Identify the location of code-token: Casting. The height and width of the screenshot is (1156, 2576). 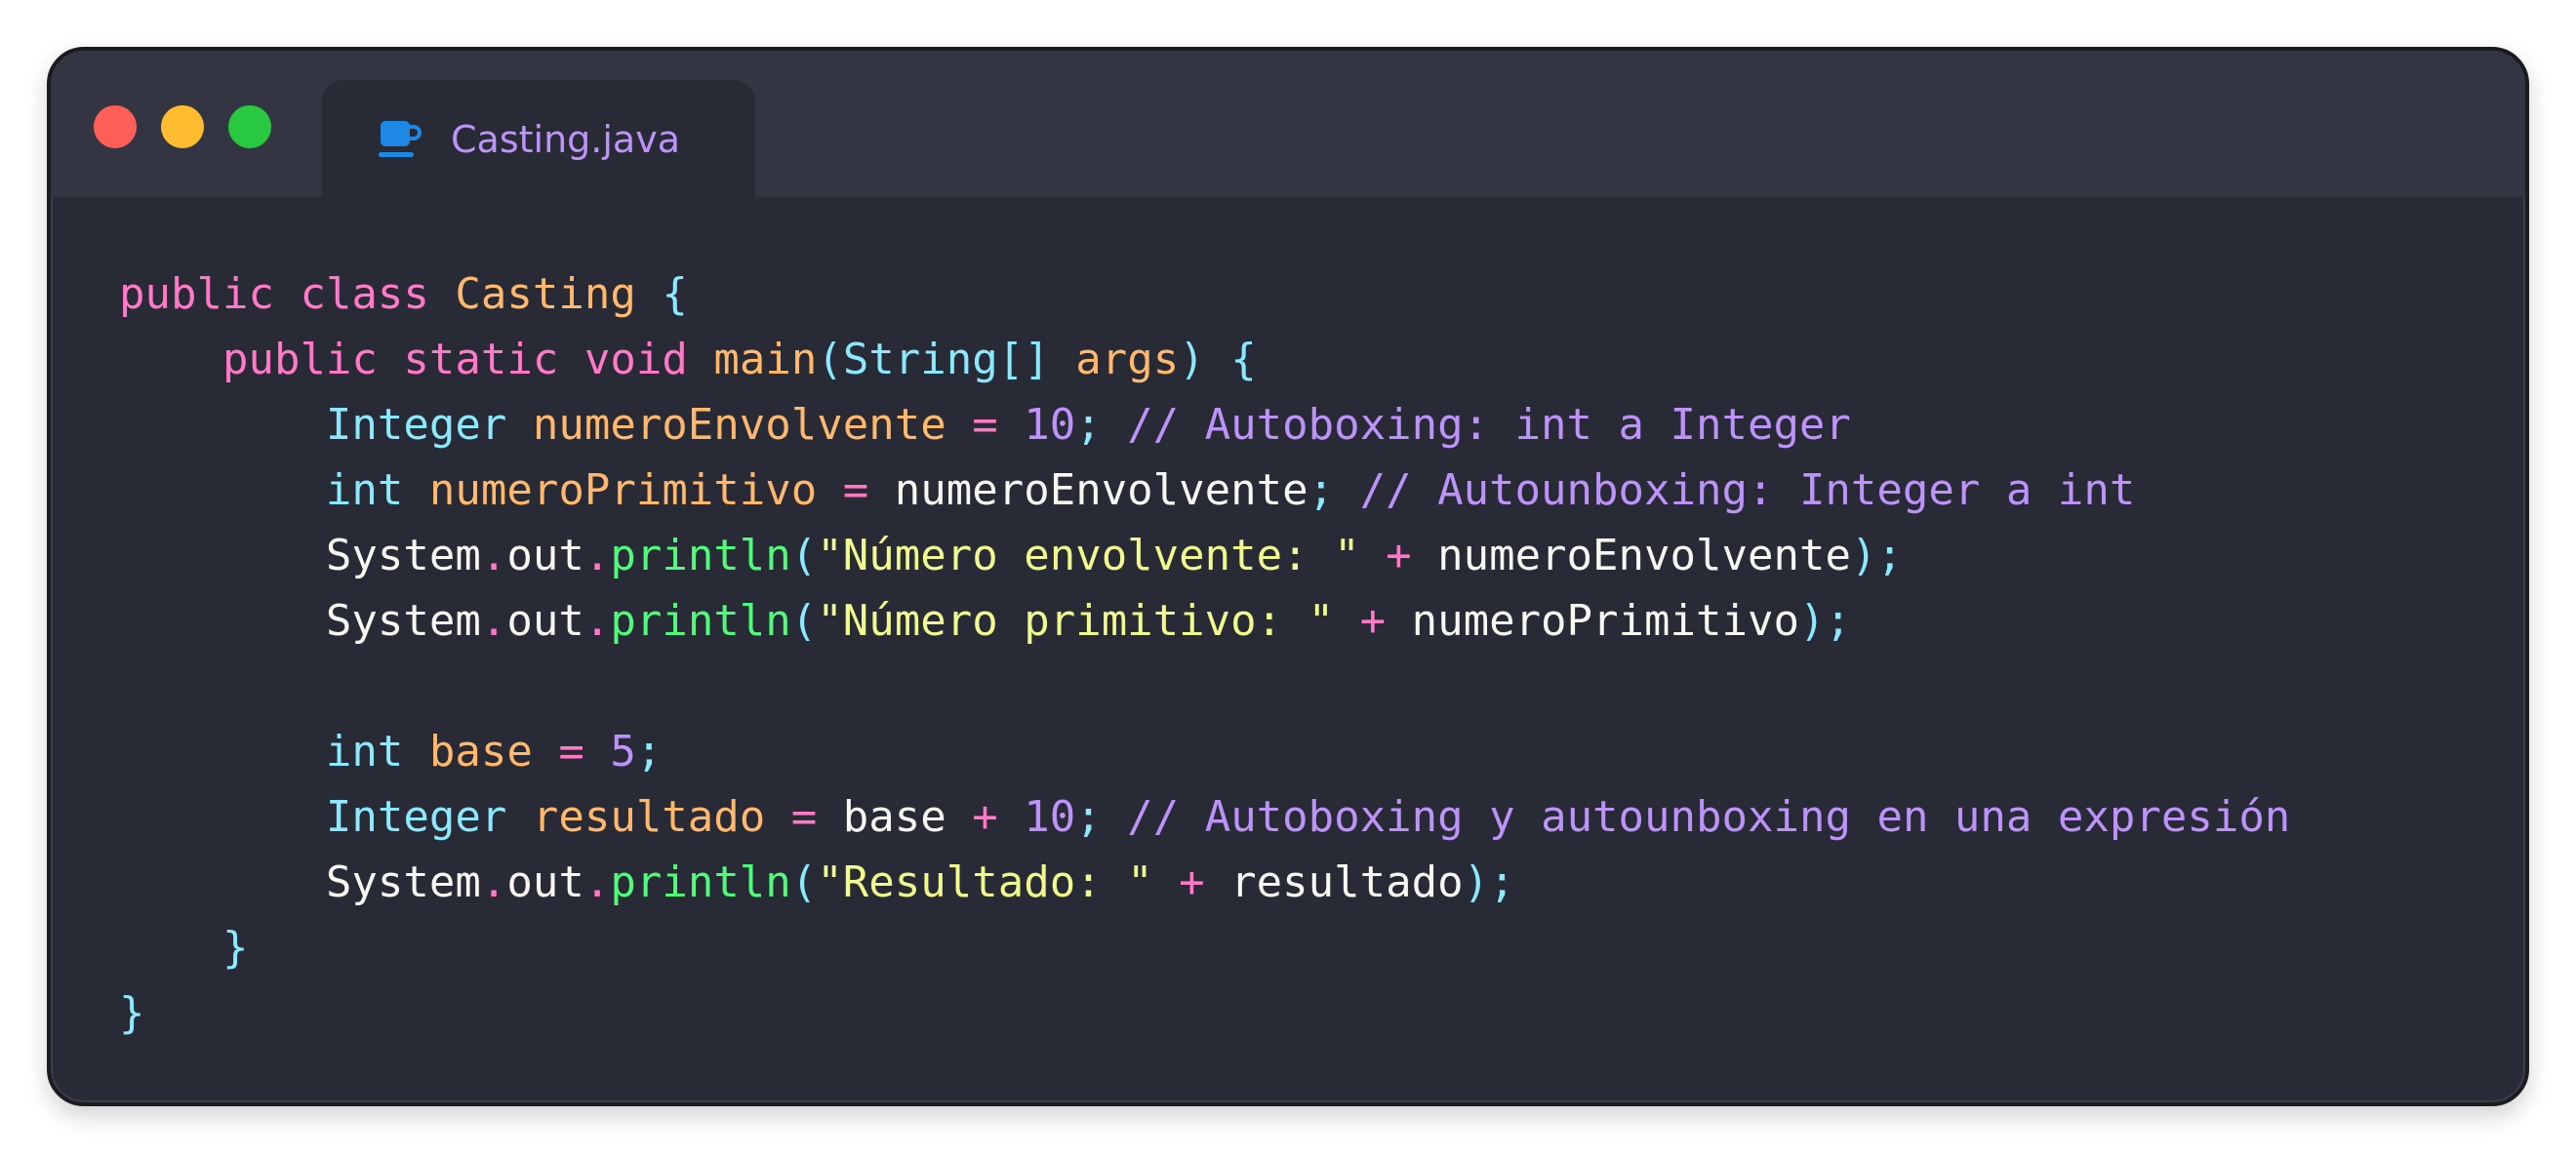
(545, 294).